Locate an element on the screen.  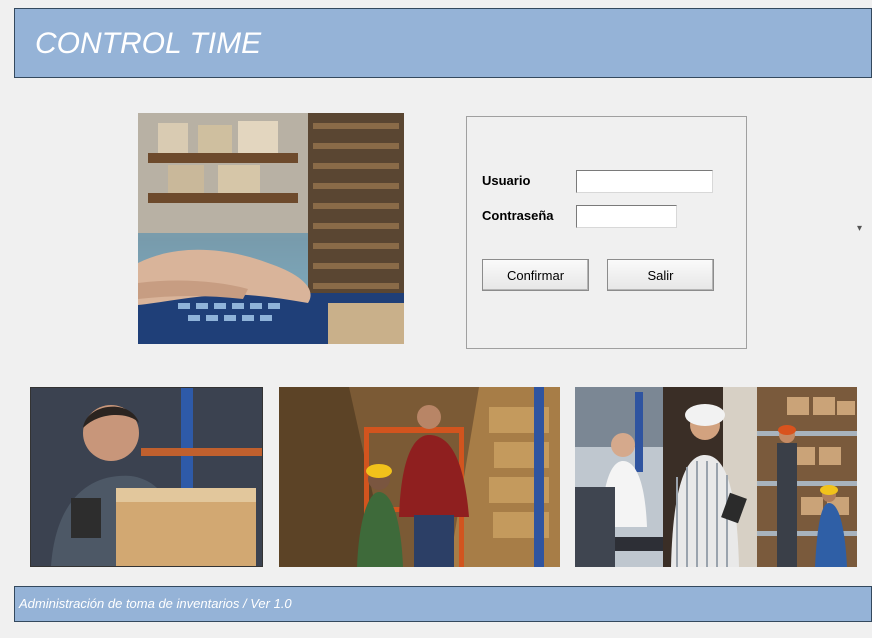
worker-computer-photo is located at coordinates (619, 477).